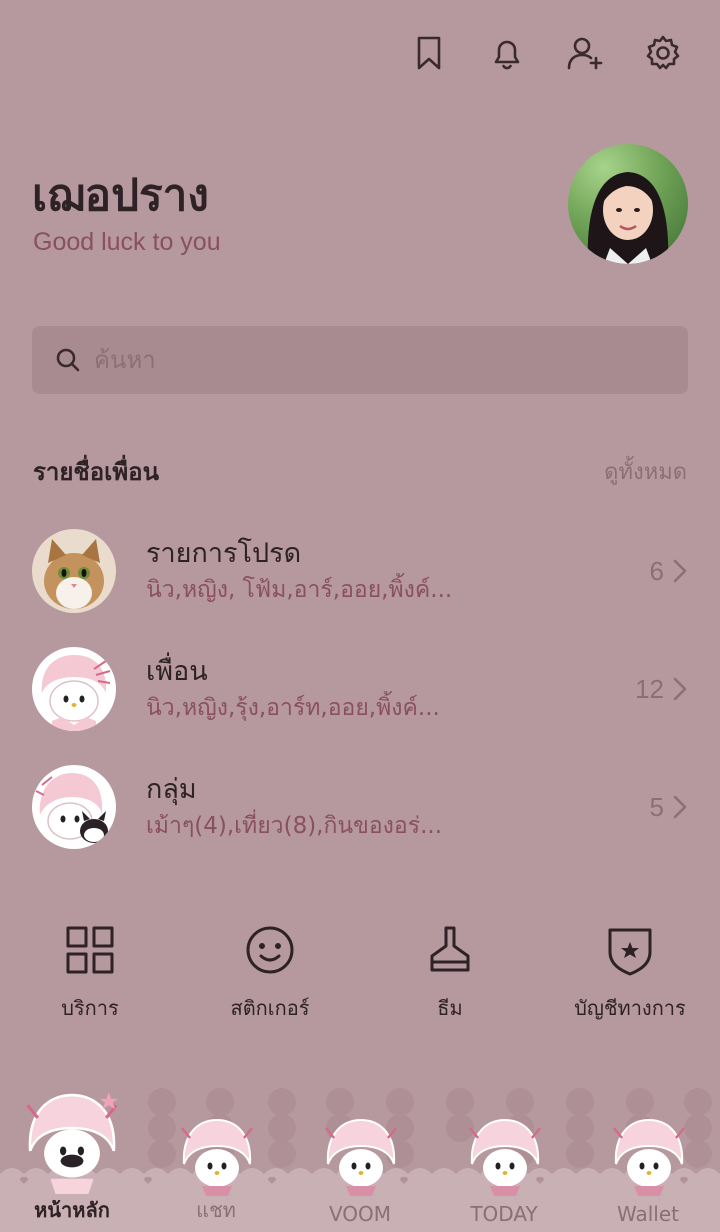 The image size is (720, 1232). Describe the element at coordinates (360, 1214) in the screenshot. I see `nav-tab-label: VOOM` at that location.